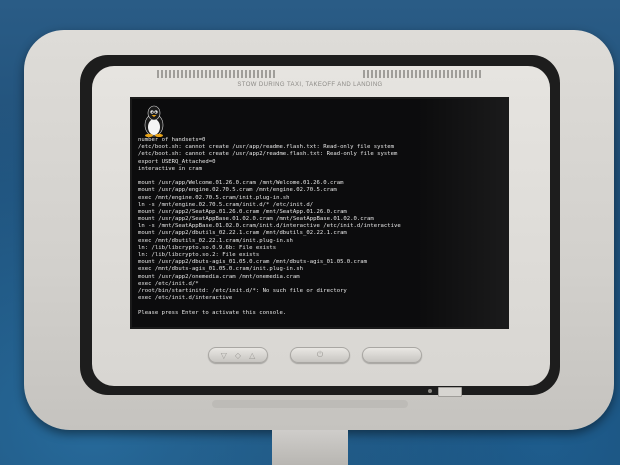  I want to click on monitor-stand, so click(310, 447).